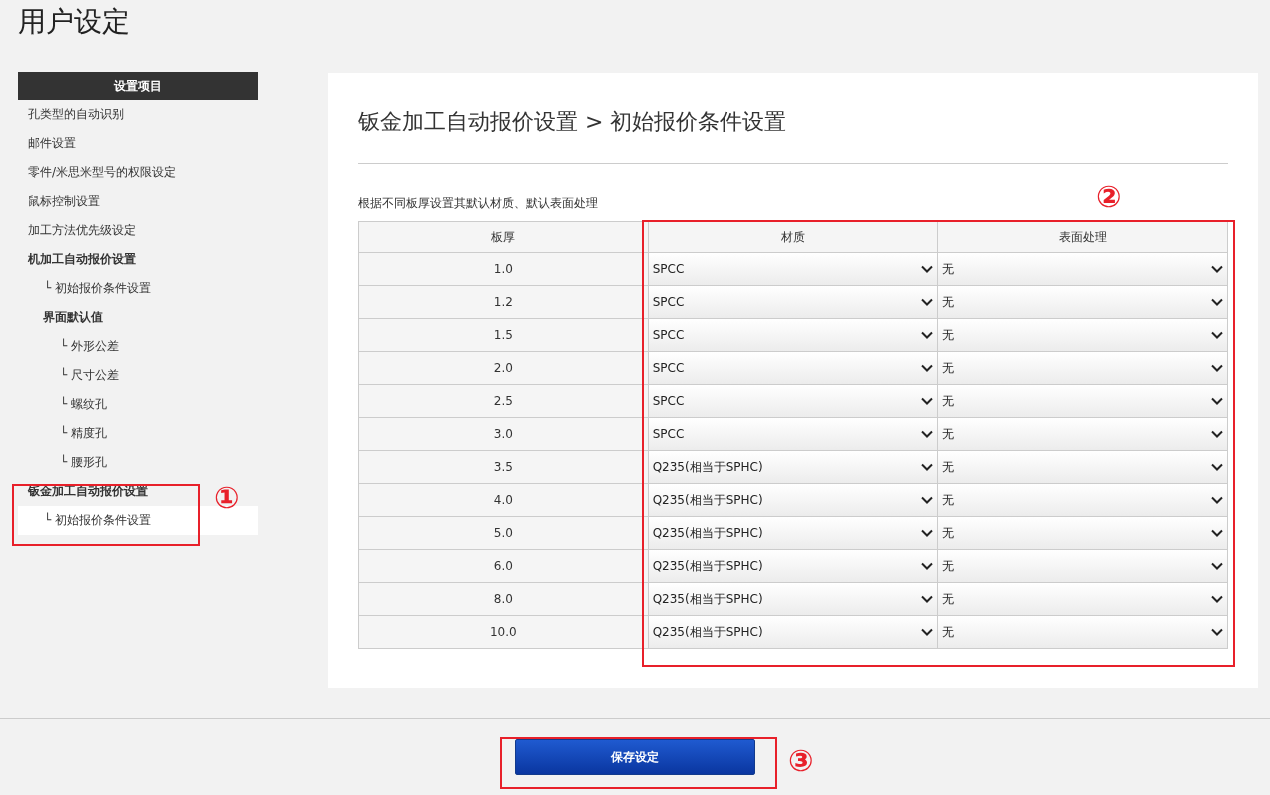 This screenshot has height=795, width=1270. Describe the element at coordinates (504, 335) in the screenshot. I see `table-cell: 1.5` at that location.